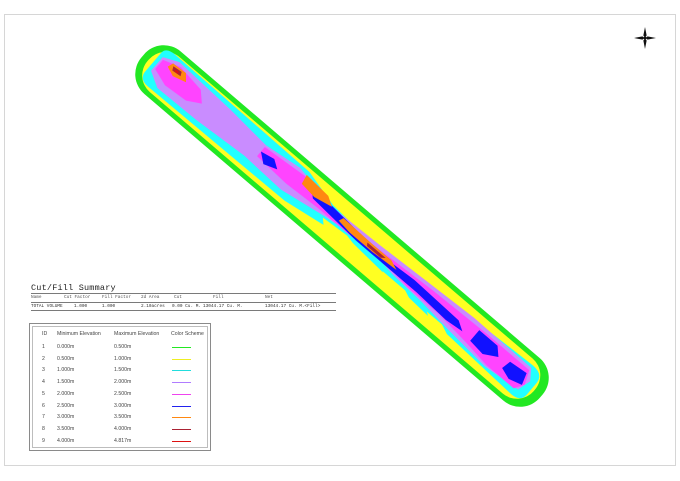  I want to click on legend-row-1-id: 1, so click(43, 347).